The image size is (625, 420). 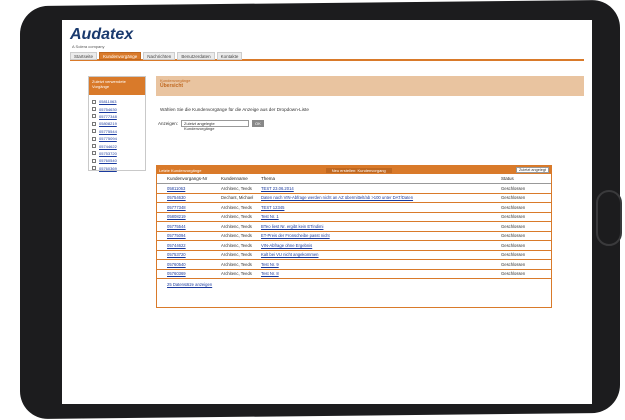 I want to click on tab-benutzerdaten: Benutzerdaten, so click(x=196, y=56).